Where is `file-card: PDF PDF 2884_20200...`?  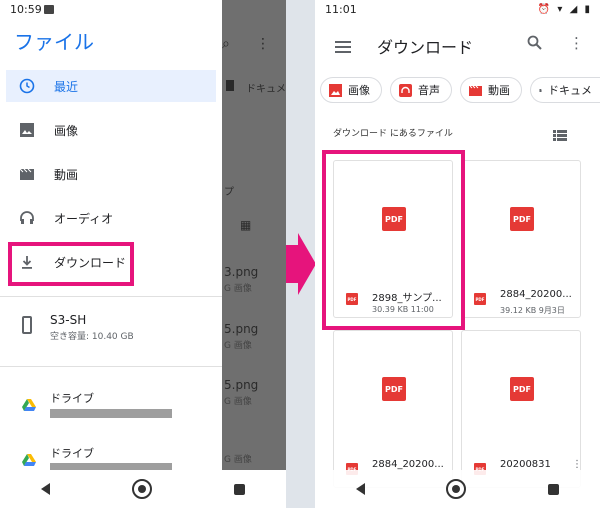
file-card: PDF PDF 2884_20200... is located at coordinates (393, 409).